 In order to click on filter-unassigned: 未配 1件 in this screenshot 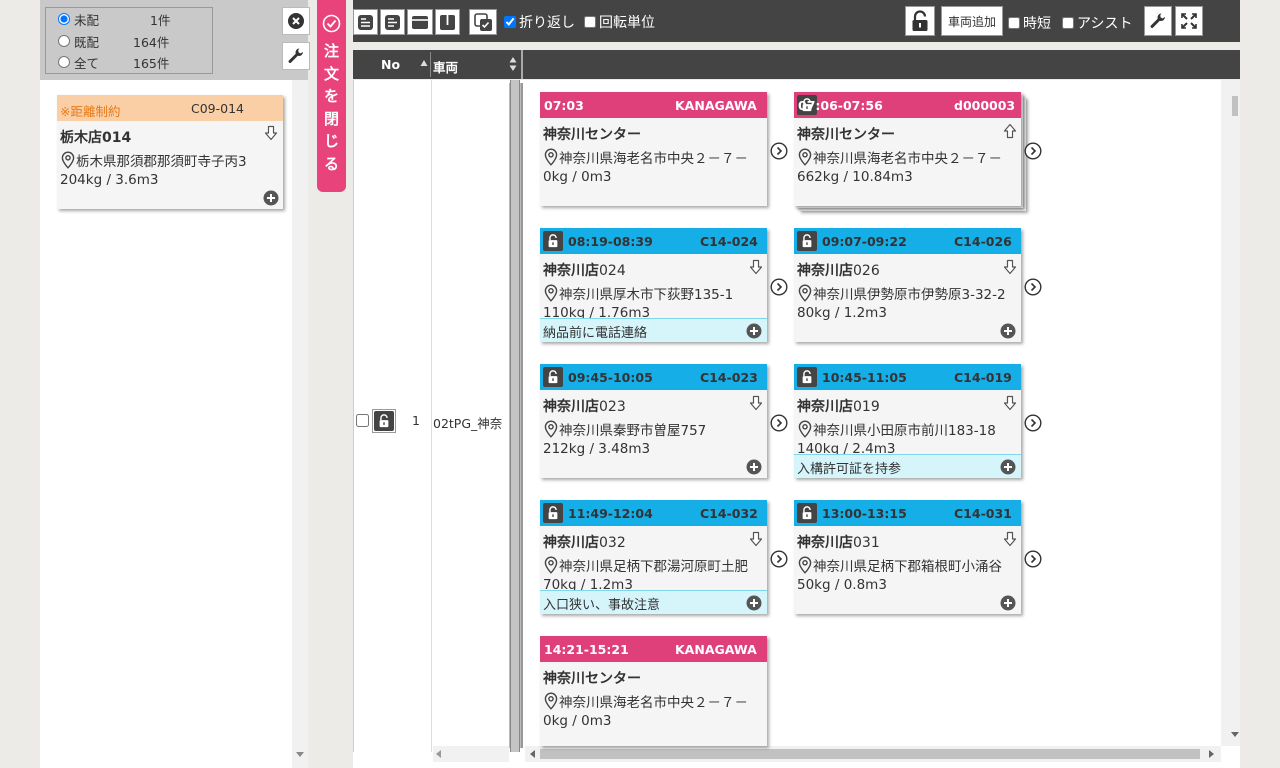, I will do `click(114, 19)`.